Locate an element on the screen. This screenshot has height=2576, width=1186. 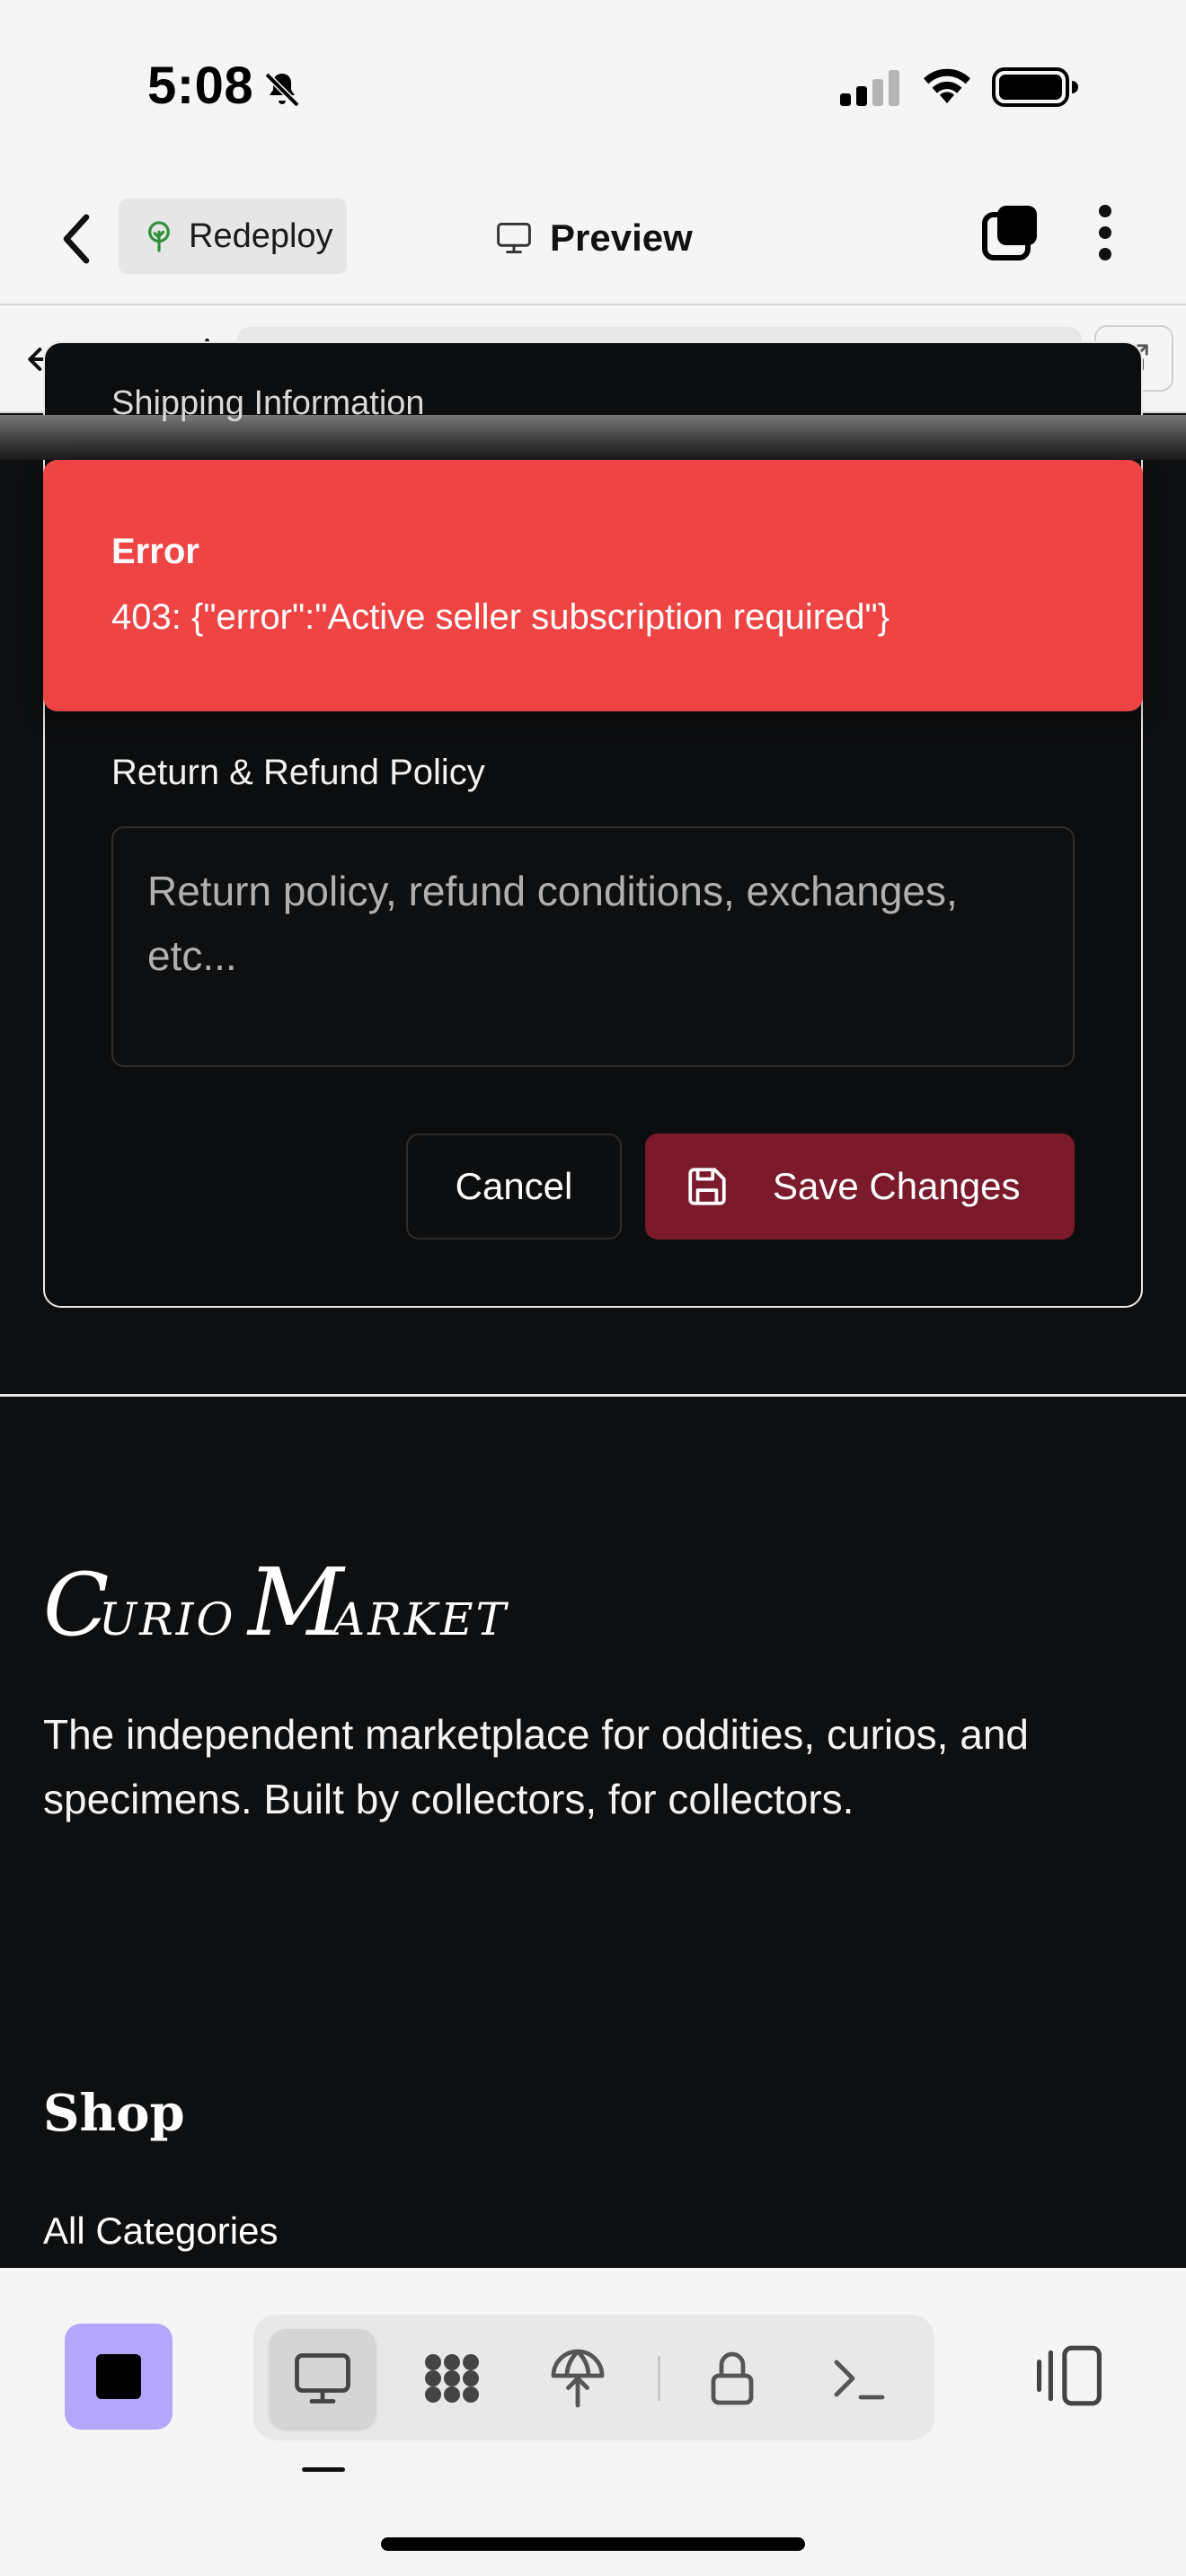
svg-text: ARKET is located at coordinates (419, 1619).